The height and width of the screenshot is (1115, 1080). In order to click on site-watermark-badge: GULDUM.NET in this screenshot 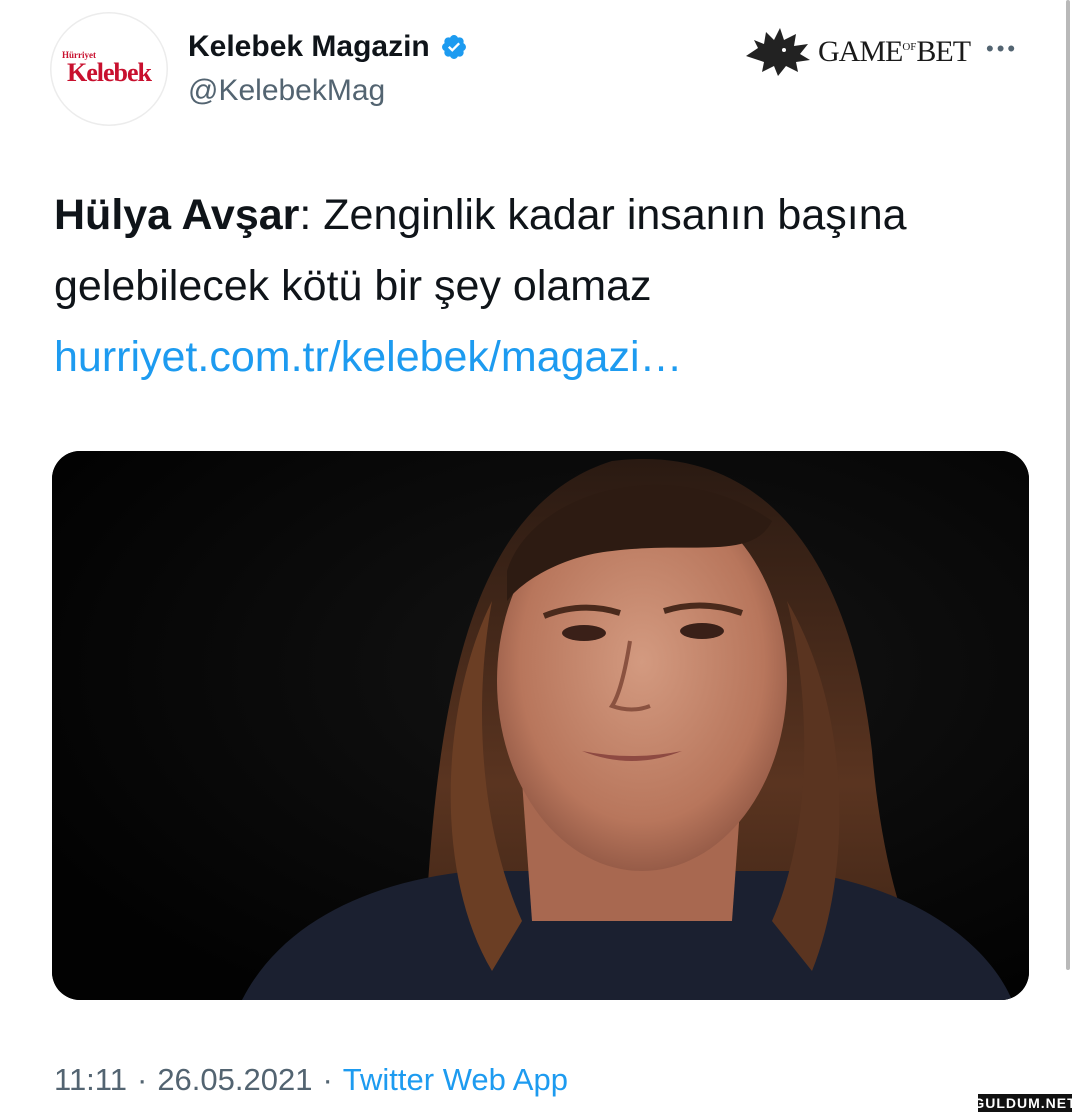, I will do `click(1025, 1103)`.